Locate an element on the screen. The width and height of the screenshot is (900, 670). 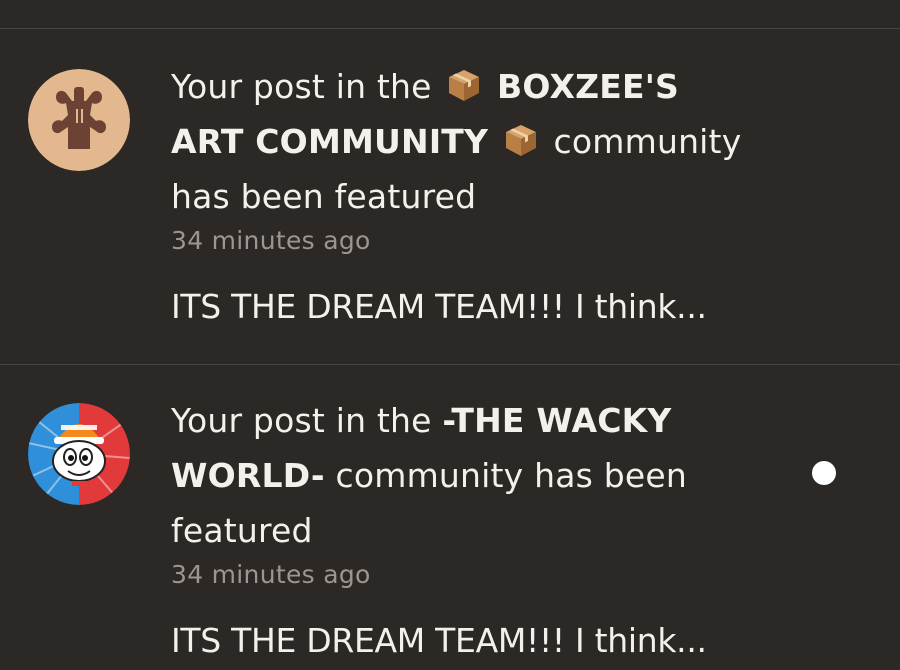
message-suffix-2: featured is located at coordinates (242, 530).